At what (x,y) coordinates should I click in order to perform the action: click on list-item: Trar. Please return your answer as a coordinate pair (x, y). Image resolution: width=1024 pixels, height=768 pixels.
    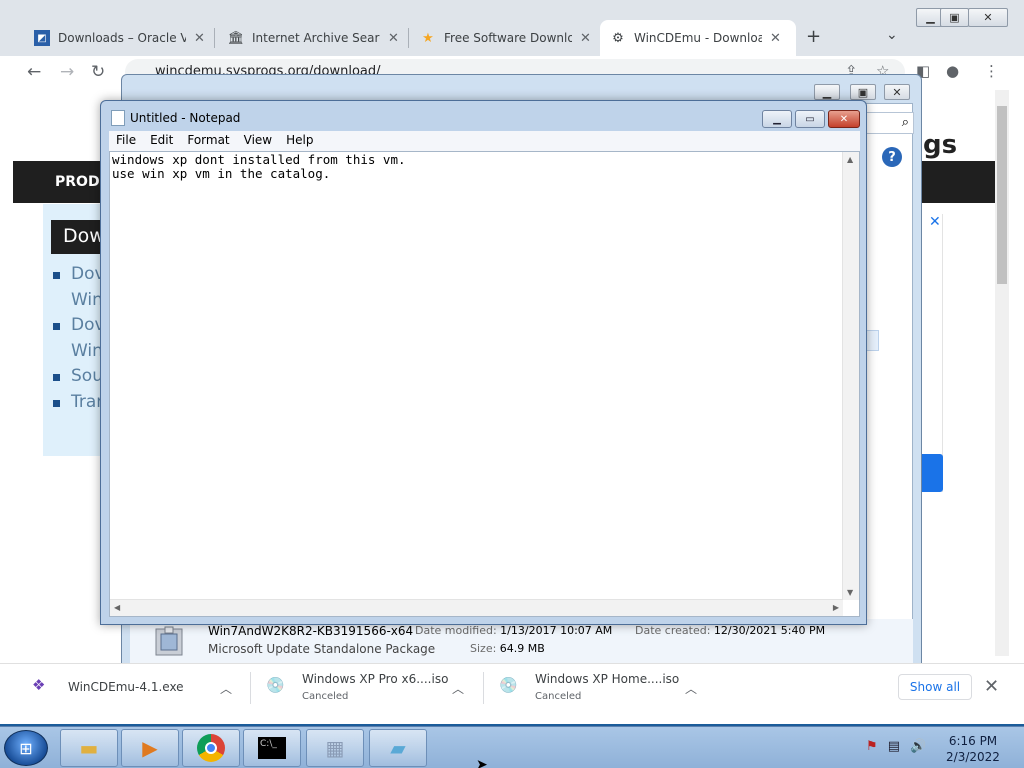
    Looking at the image, I should click on (79, 405).